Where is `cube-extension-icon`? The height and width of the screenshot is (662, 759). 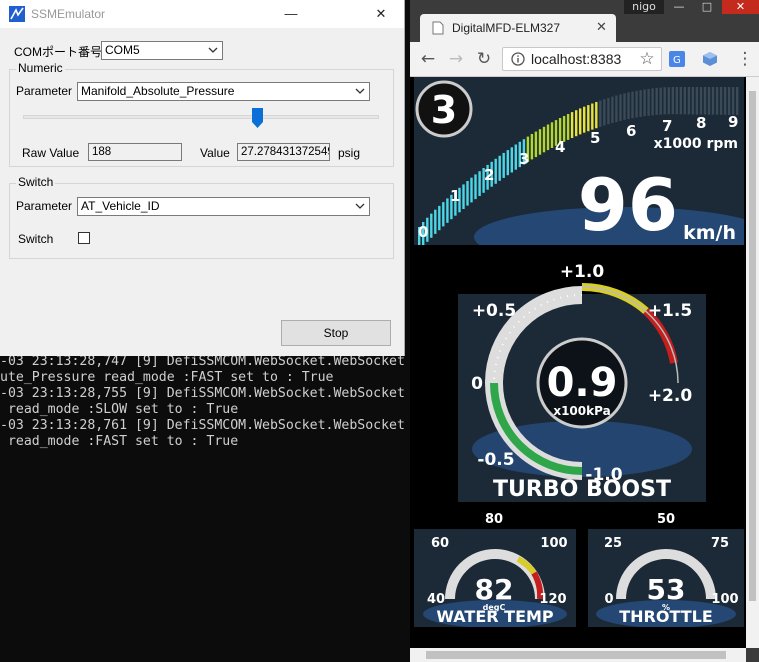 cube-extension-icon is located at coordinates (710, 59).